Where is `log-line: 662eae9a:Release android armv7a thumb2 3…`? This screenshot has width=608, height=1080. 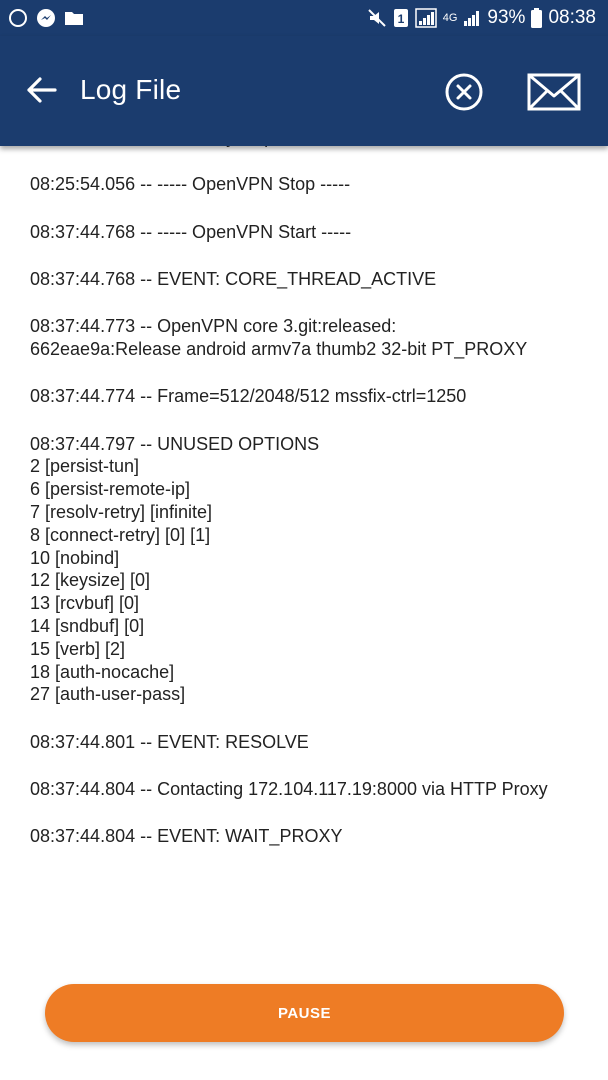 log-line: 662eae9a:Release android armv7a thumb2 3… is located at coordinates (279, 348).